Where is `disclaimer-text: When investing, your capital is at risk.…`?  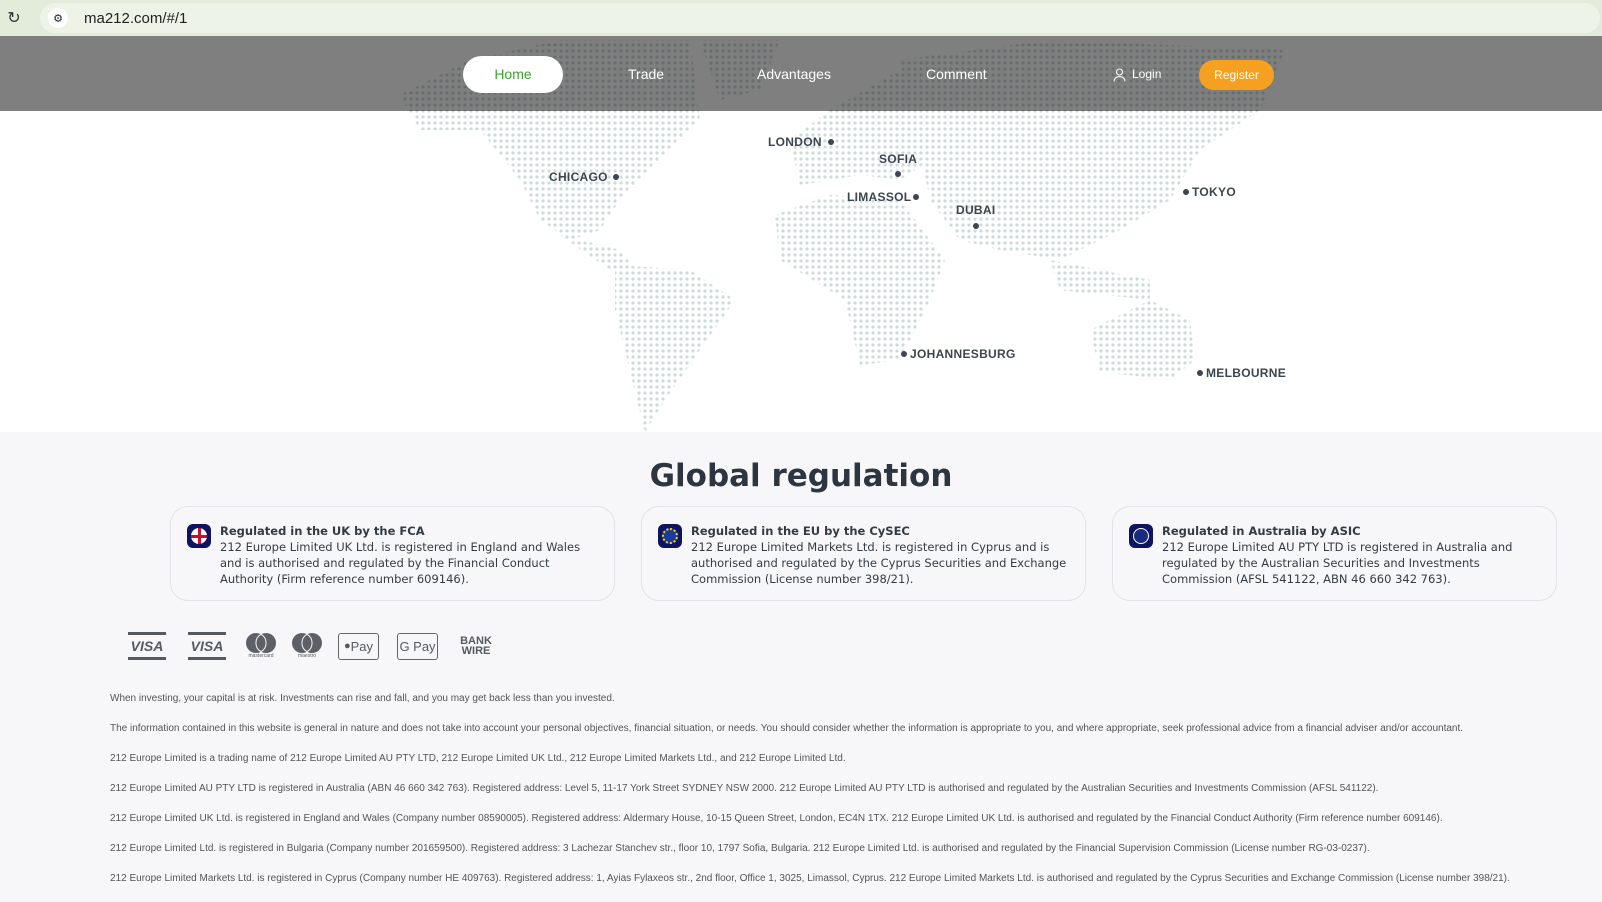 disclaimer-text: When investing, your capital is at risk.… is located at coordinates (362, 698).